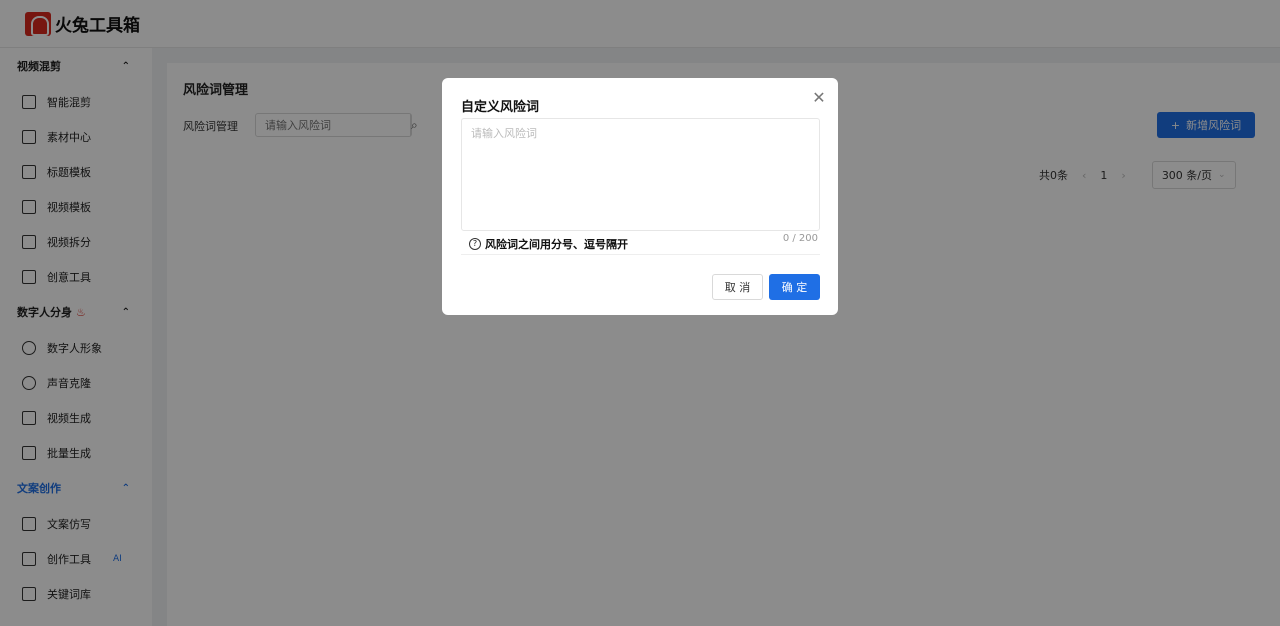 The width and height of the screenshot is (1280, 626). Describe the element at coordinates (475, 243) in the screenshot. I see `question-icon: ?` at that location.